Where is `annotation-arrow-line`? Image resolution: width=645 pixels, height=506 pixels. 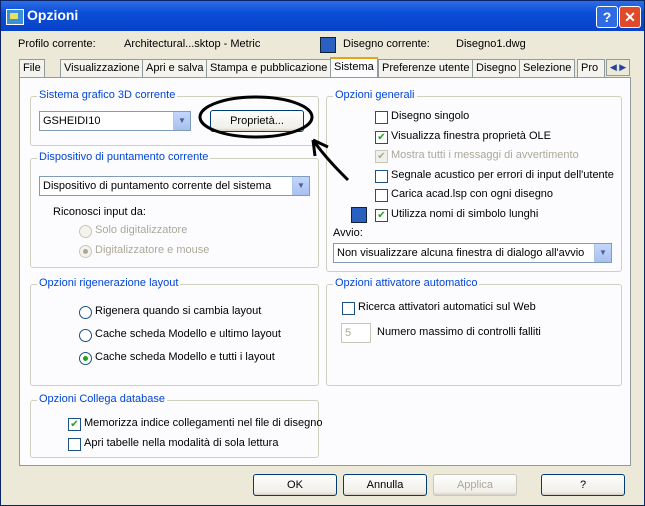
annotation-arrow-line is located at coordinates (330, 160).